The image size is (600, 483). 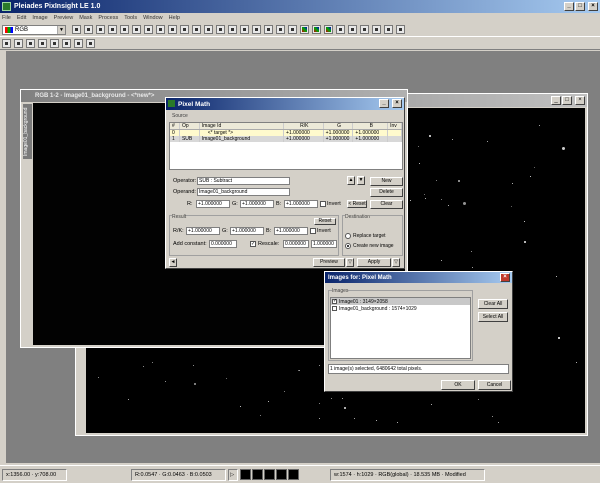 What do you see at coordinates (173, 262) in the screenshot?
I see `collapse-arrow-button: ◄` at bounding box center [173, 262].